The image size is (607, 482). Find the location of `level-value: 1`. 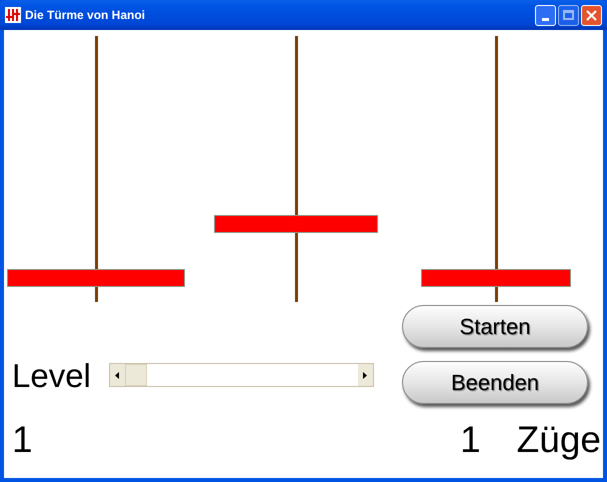

level-value: 1 is located at coordinates (22, 440).